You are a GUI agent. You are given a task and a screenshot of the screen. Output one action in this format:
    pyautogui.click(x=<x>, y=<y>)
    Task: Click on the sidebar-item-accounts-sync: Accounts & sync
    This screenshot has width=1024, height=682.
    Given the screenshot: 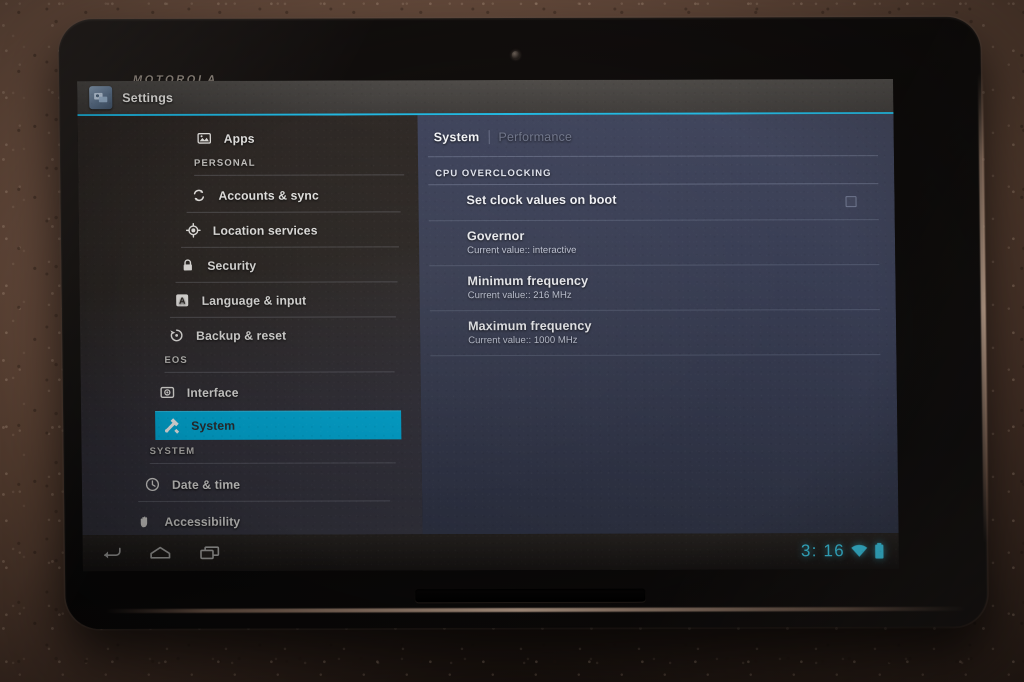 What is the action you would take?
    pyautogui.click(x=304, y=195)
    